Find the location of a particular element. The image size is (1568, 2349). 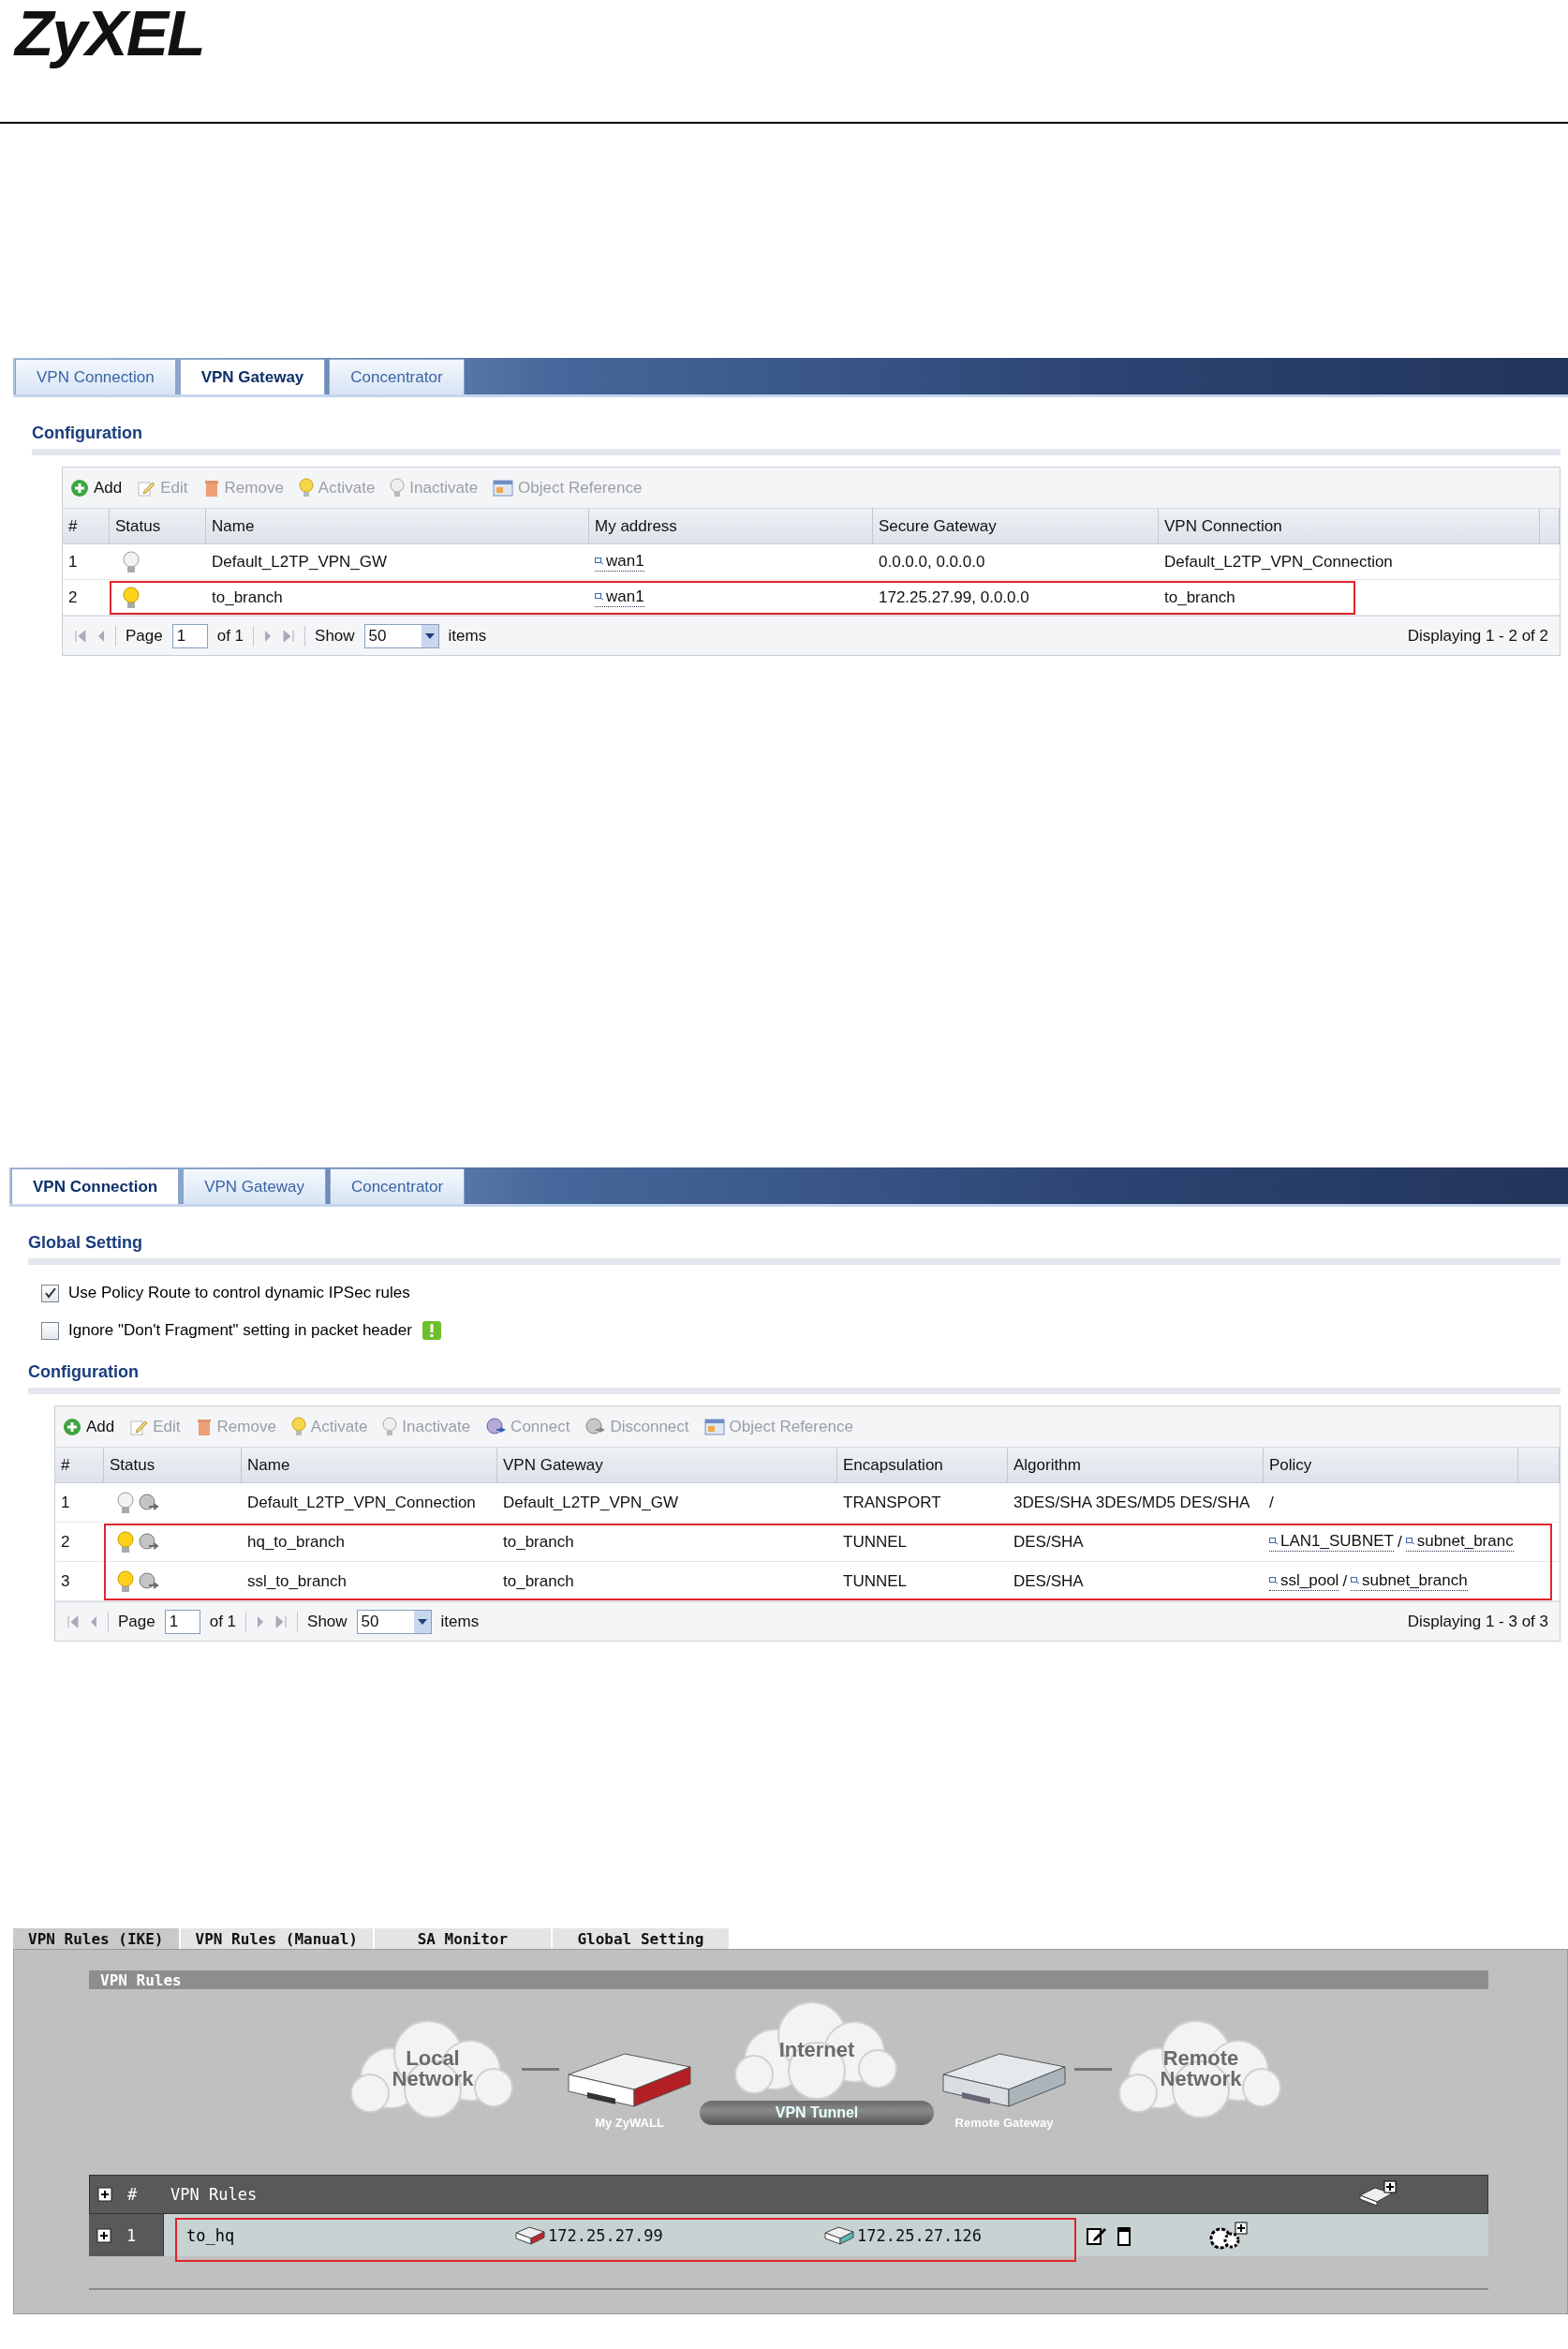

cell-text: 0.0.0.0, 0.0.0.0 is located at coordinates (932, 562).